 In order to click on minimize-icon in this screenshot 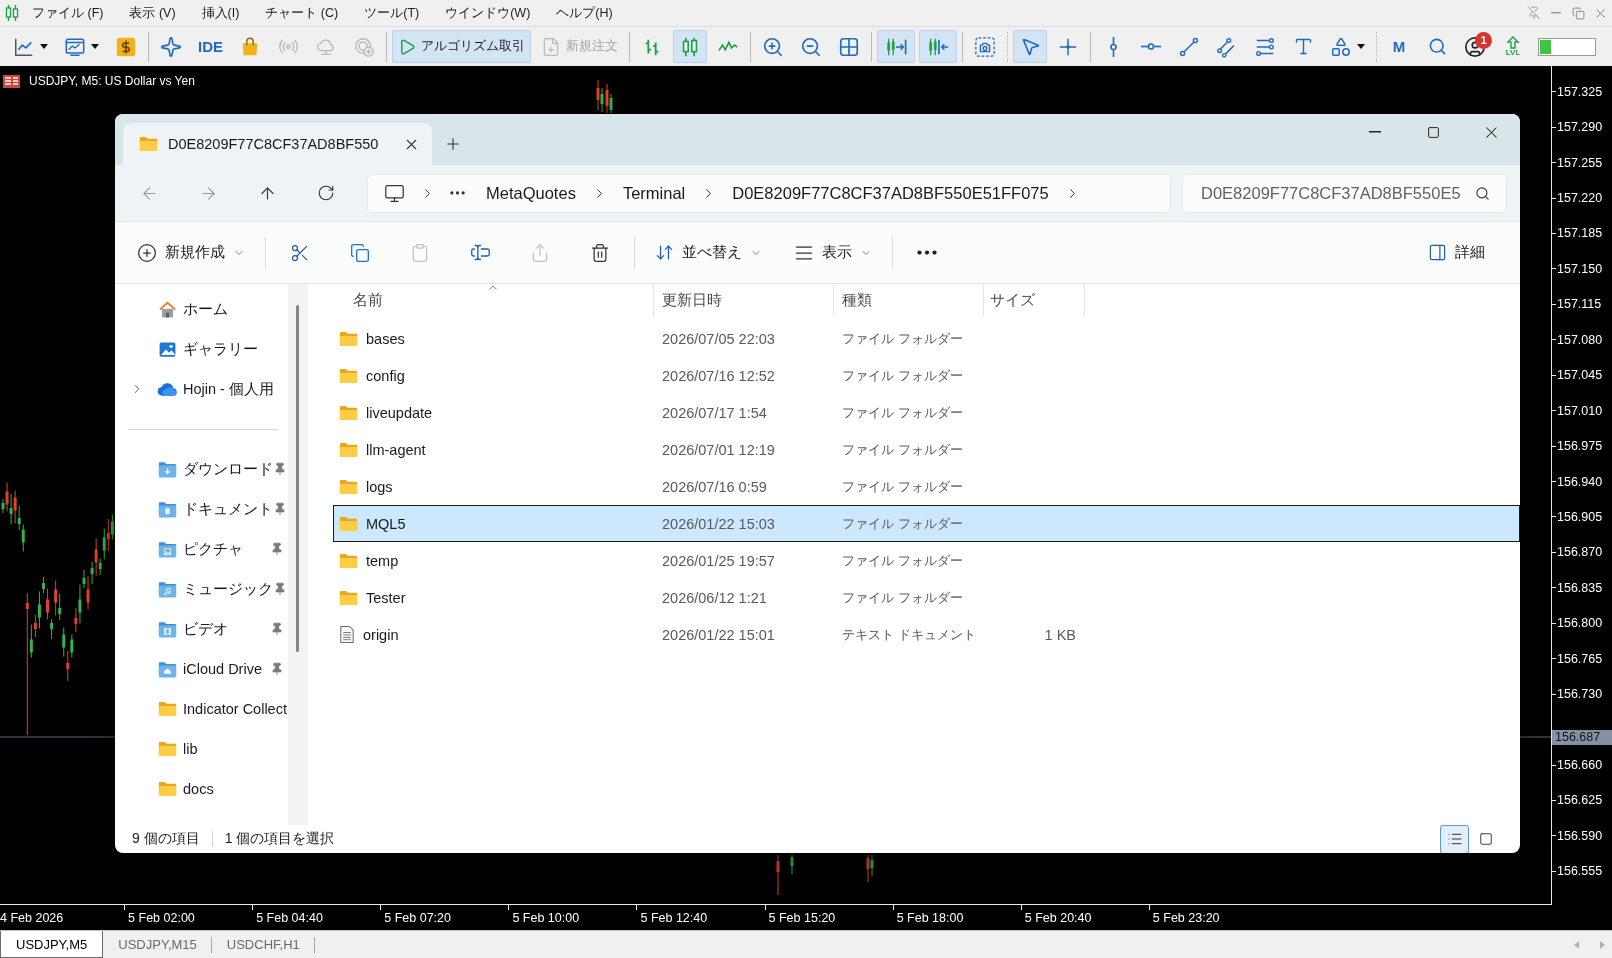, I will do `click(1375, 132)`.